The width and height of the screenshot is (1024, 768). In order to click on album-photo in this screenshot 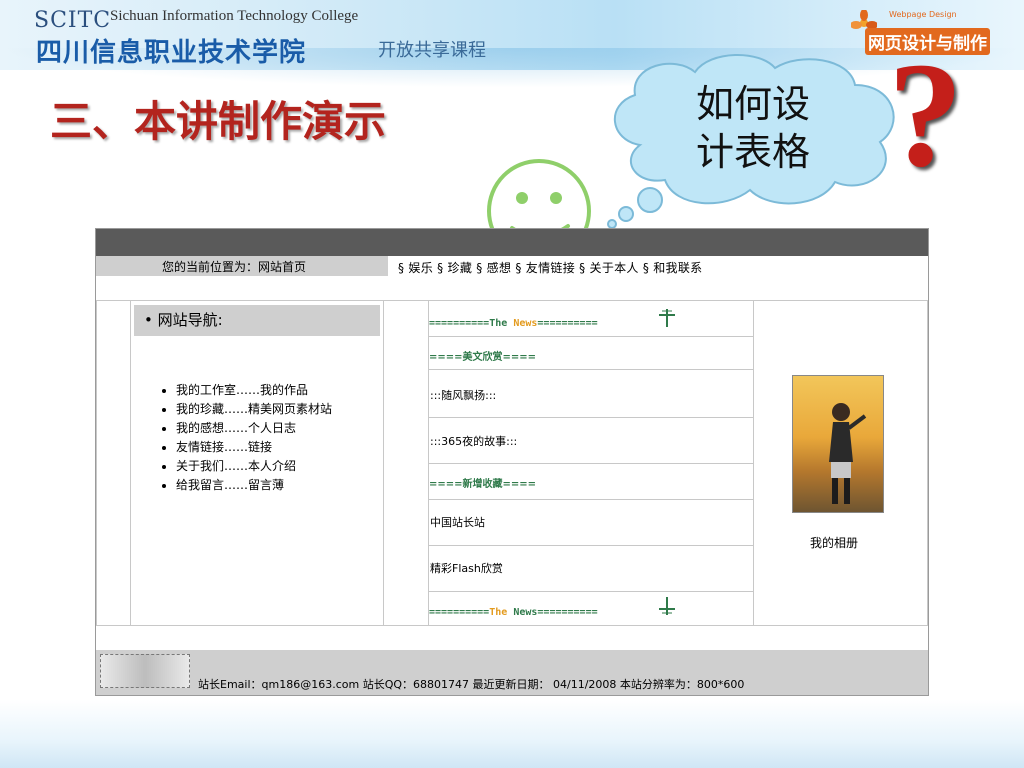, I will do `click(838, 444)`.